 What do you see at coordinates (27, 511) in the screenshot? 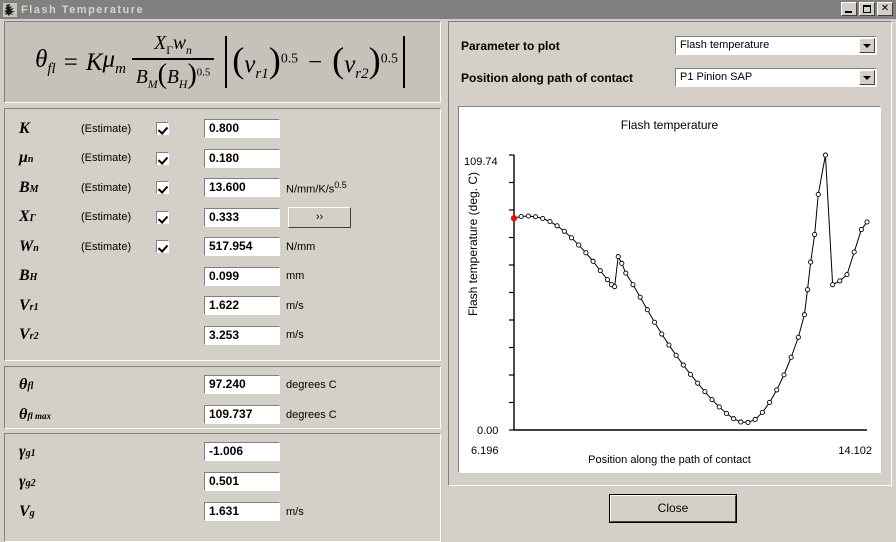
I see `parameter-symbol: Vg` at bounding box center [27, 511].